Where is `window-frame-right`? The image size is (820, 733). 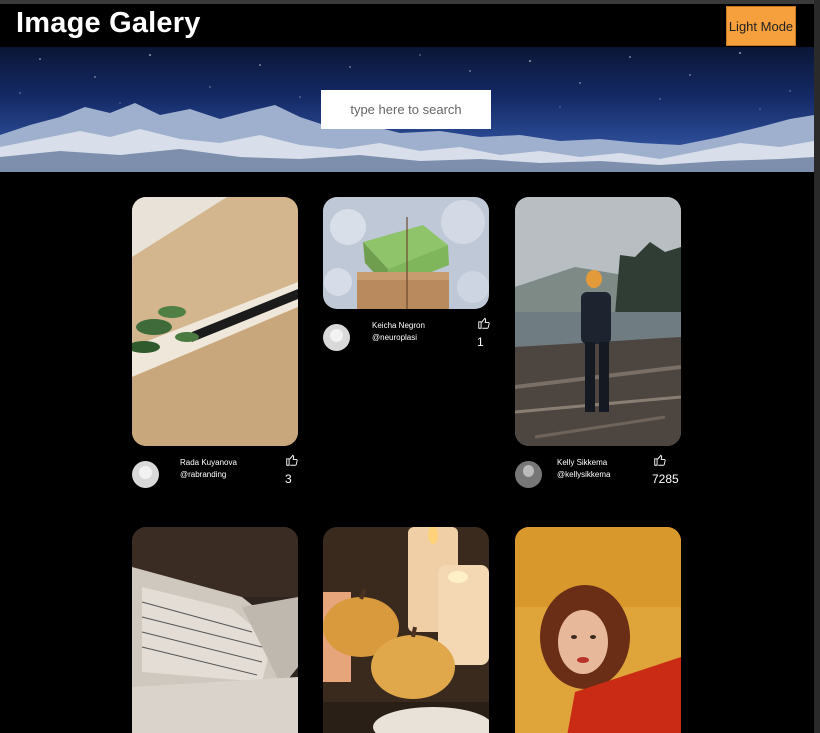
window-frame-right is located at coordinates (817, 366).